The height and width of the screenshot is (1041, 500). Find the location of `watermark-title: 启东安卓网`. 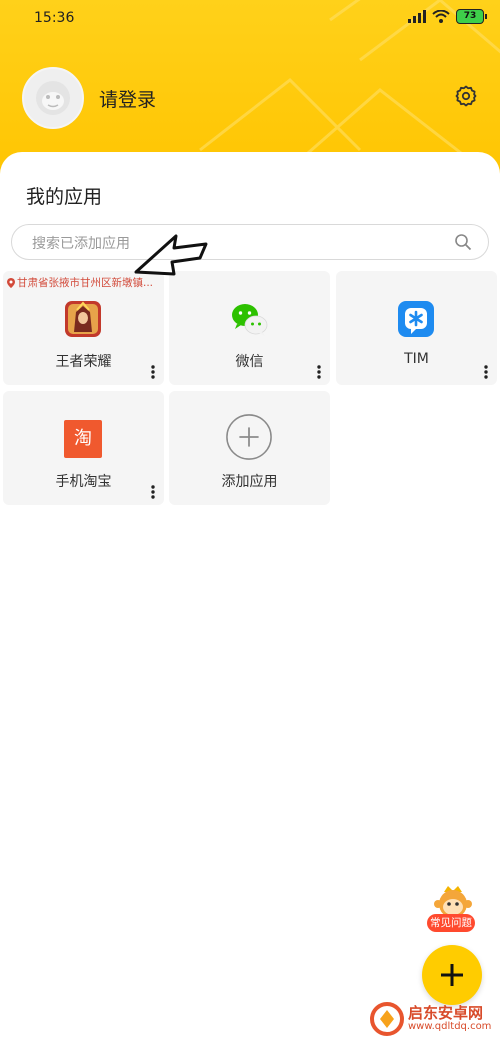

watermark-title: 启东安卓网 is located at coordinates (446, 1013).